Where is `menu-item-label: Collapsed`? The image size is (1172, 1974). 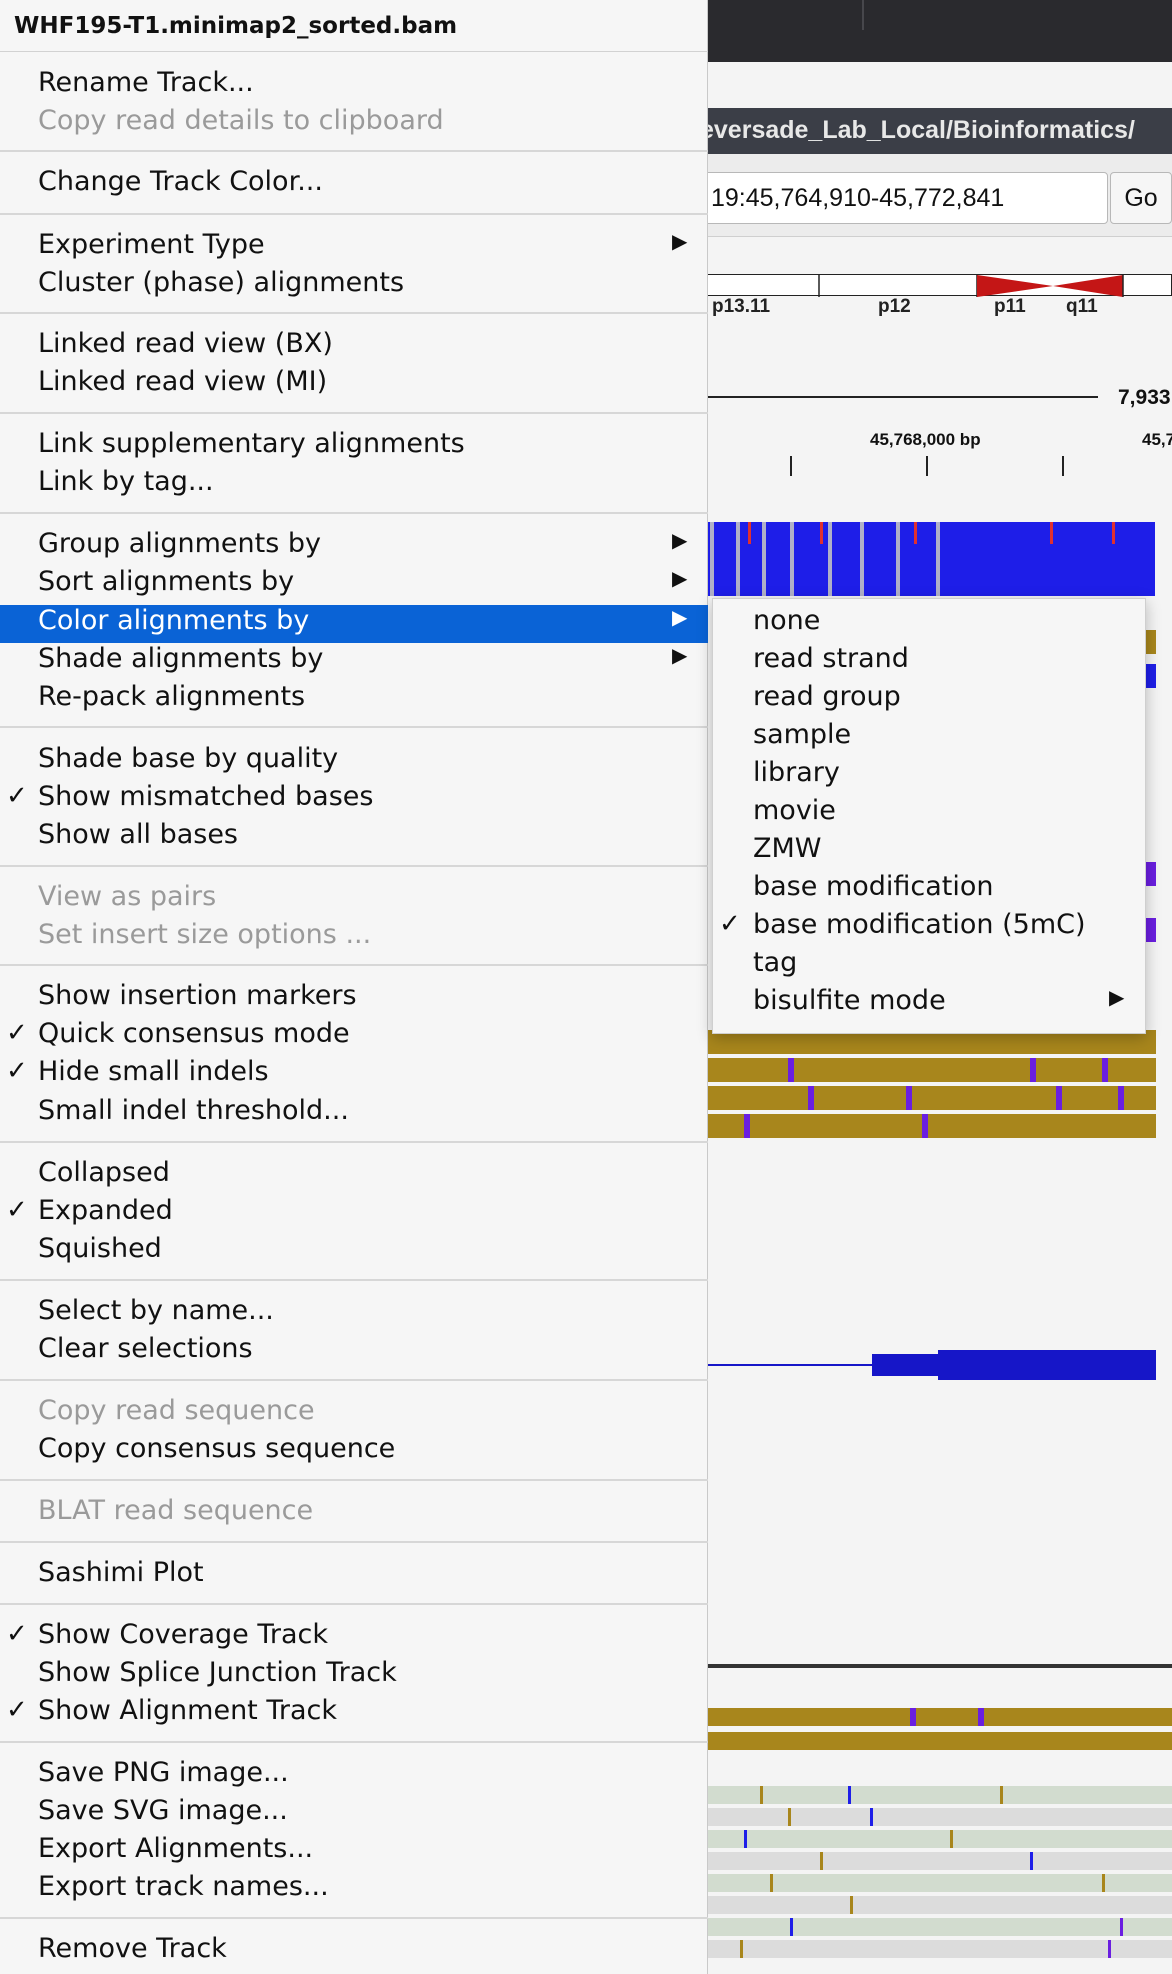
menu-item-label: Collapsed is located at coordinates (104, 1172).